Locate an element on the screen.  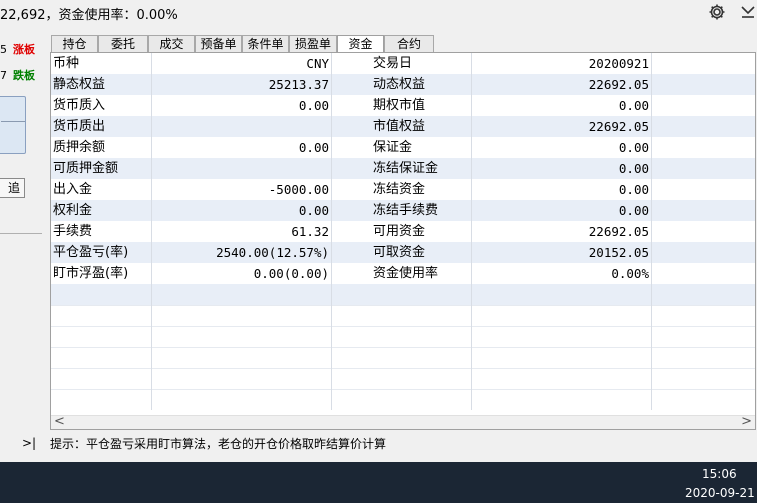
chevron-down-icon is located at coordinates (748, 12).